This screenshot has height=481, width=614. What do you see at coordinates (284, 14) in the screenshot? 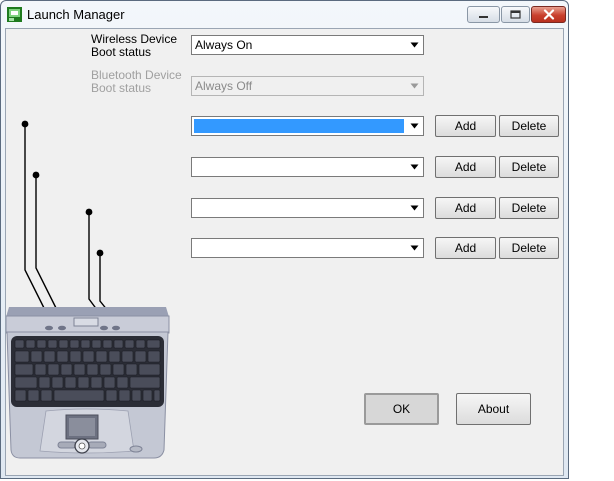
I see `title-bar: Launch Manager` at bounding box center [284, 14].